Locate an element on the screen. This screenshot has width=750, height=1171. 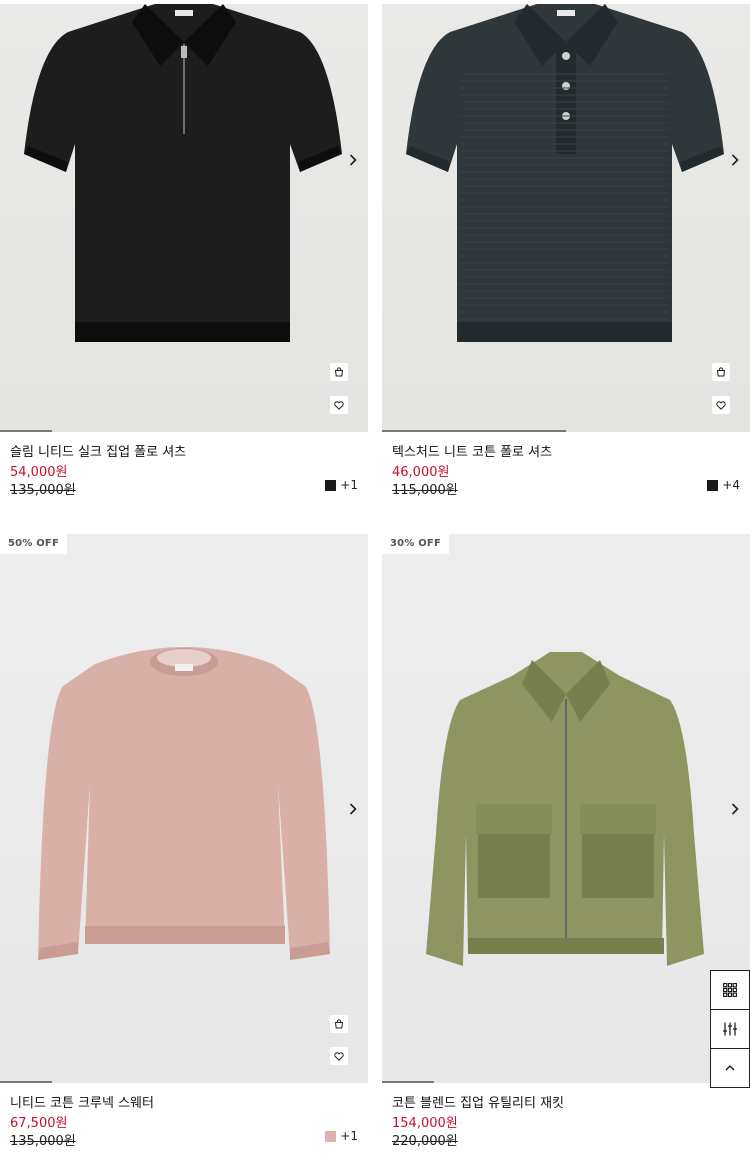
filter-sliders-icon is located at coordinates (730, 1029).